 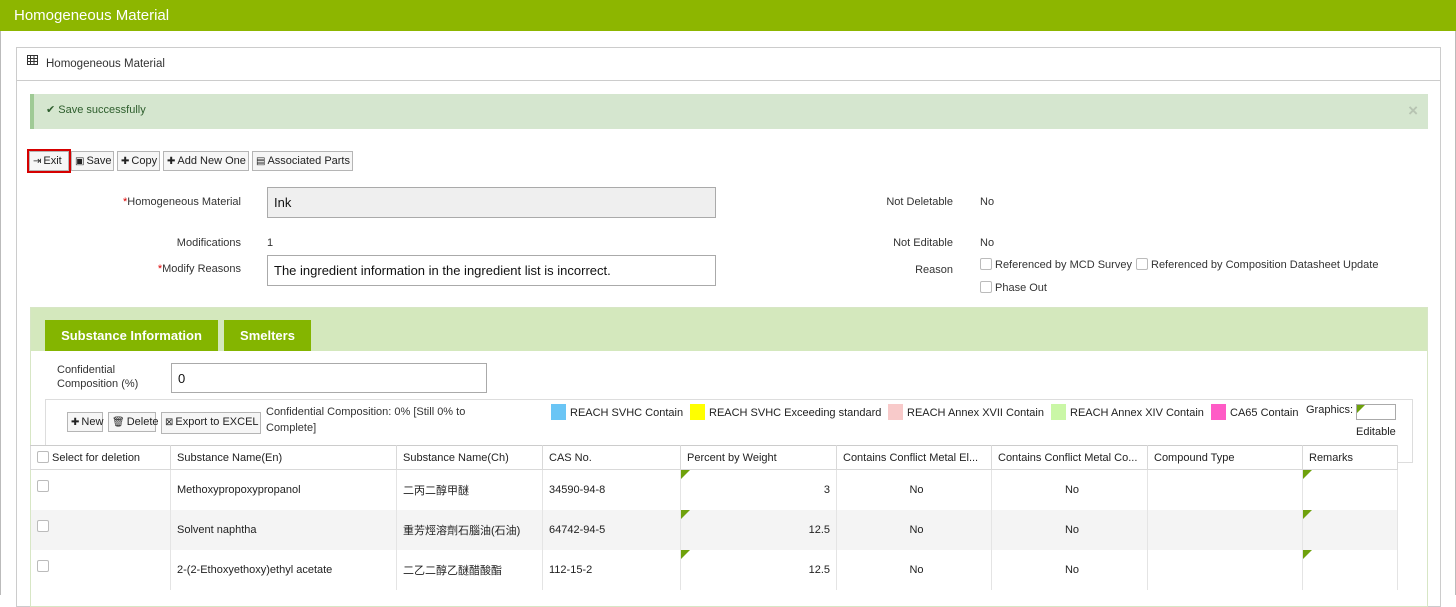 I want to click on table-icon, so click(x=32, y=62).